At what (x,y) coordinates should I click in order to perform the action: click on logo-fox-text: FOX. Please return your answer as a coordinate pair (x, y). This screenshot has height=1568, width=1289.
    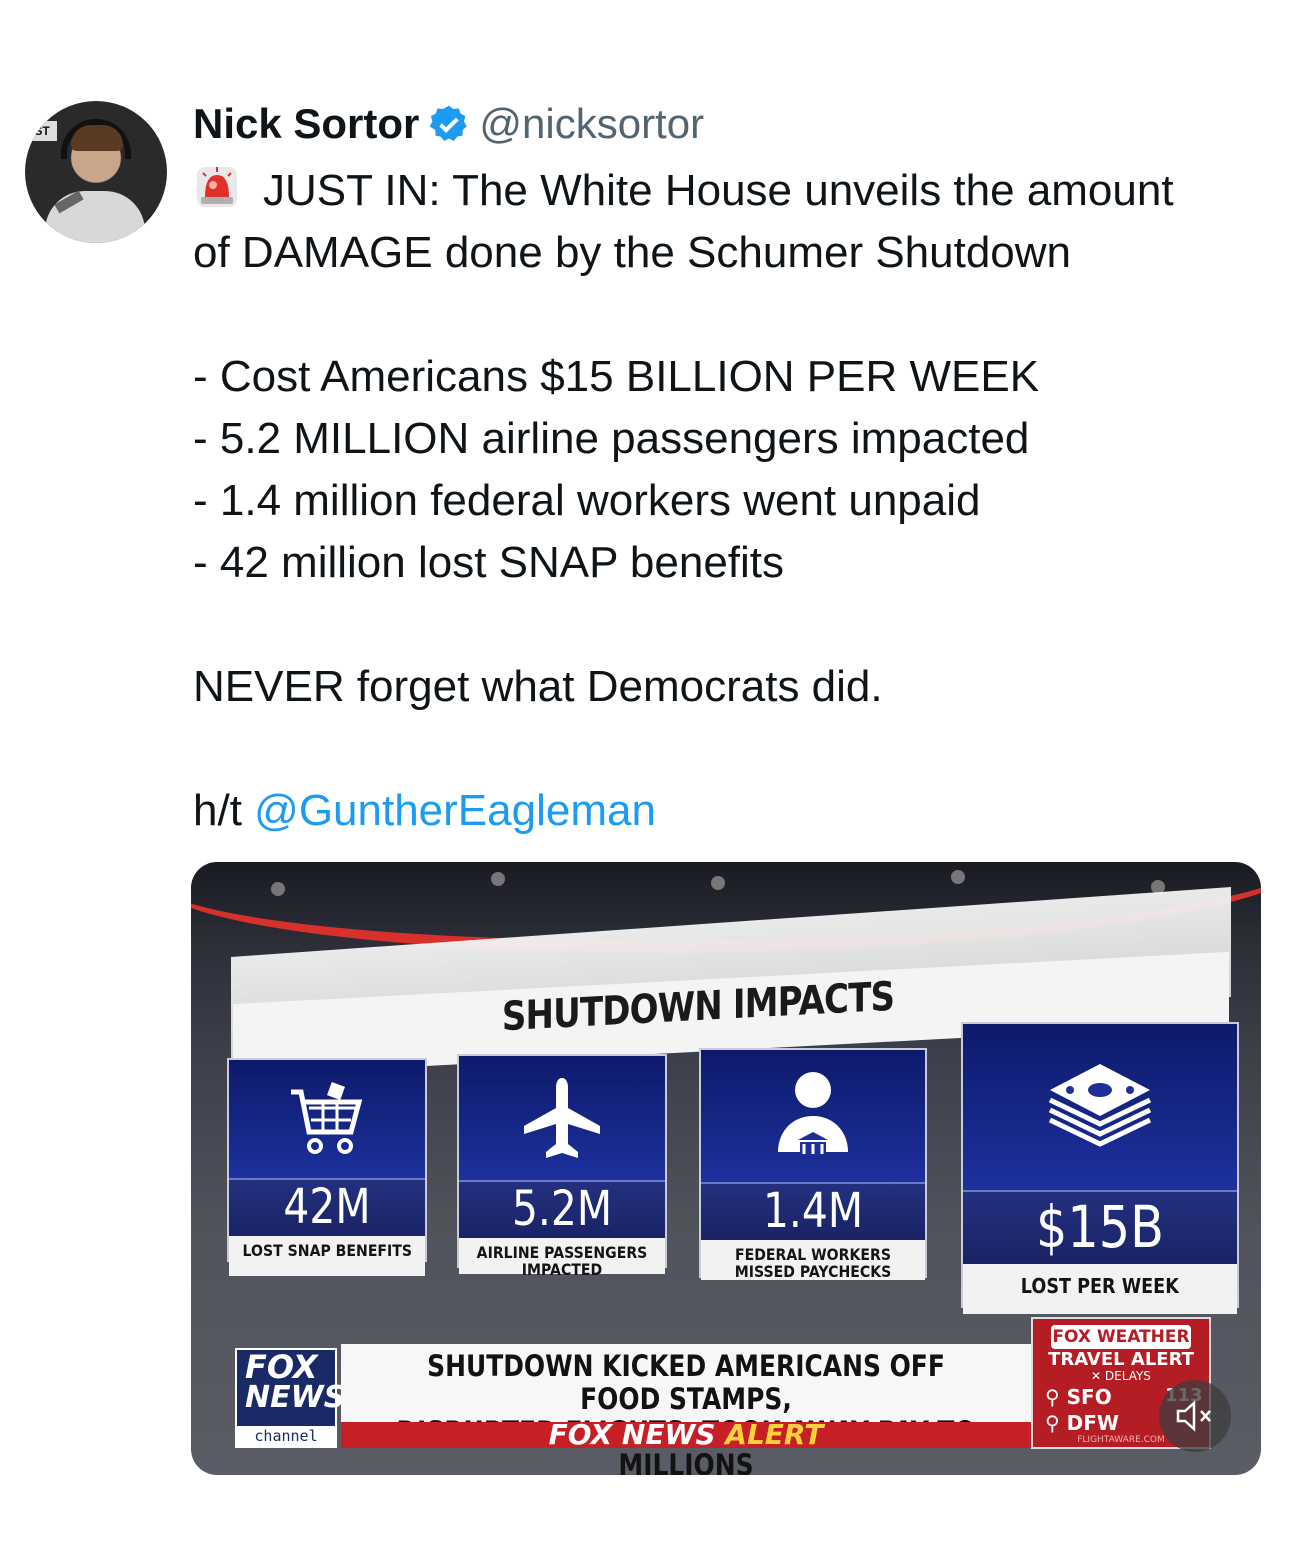
    Looking at the image, I should click on (281, 1367).